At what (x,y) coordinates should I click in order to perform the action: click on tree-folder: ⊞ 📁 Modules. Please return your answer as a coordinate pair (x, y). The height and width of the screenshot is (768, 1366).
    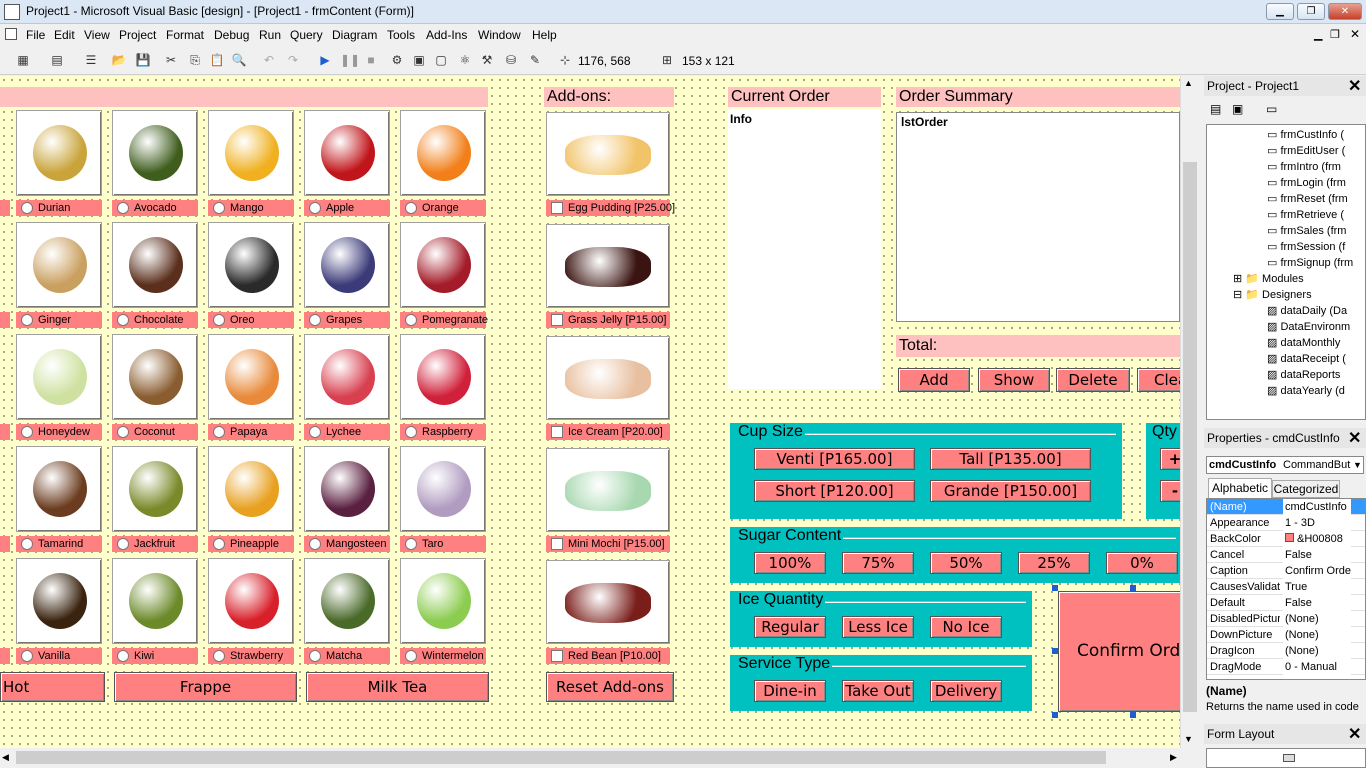
    Looking at the image, I should click on (1268, 279).